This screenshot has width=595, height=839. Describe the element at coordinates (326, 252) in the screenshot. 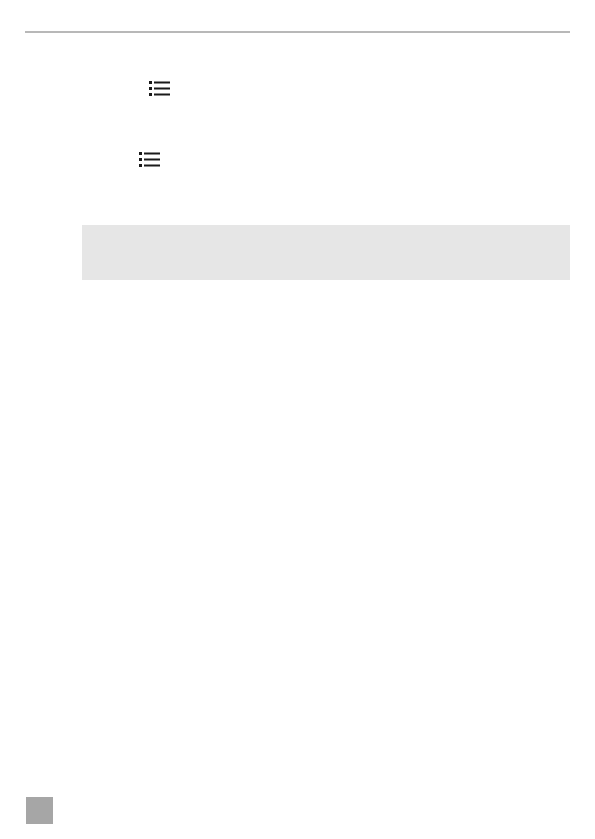

I see `note-box` at that location.